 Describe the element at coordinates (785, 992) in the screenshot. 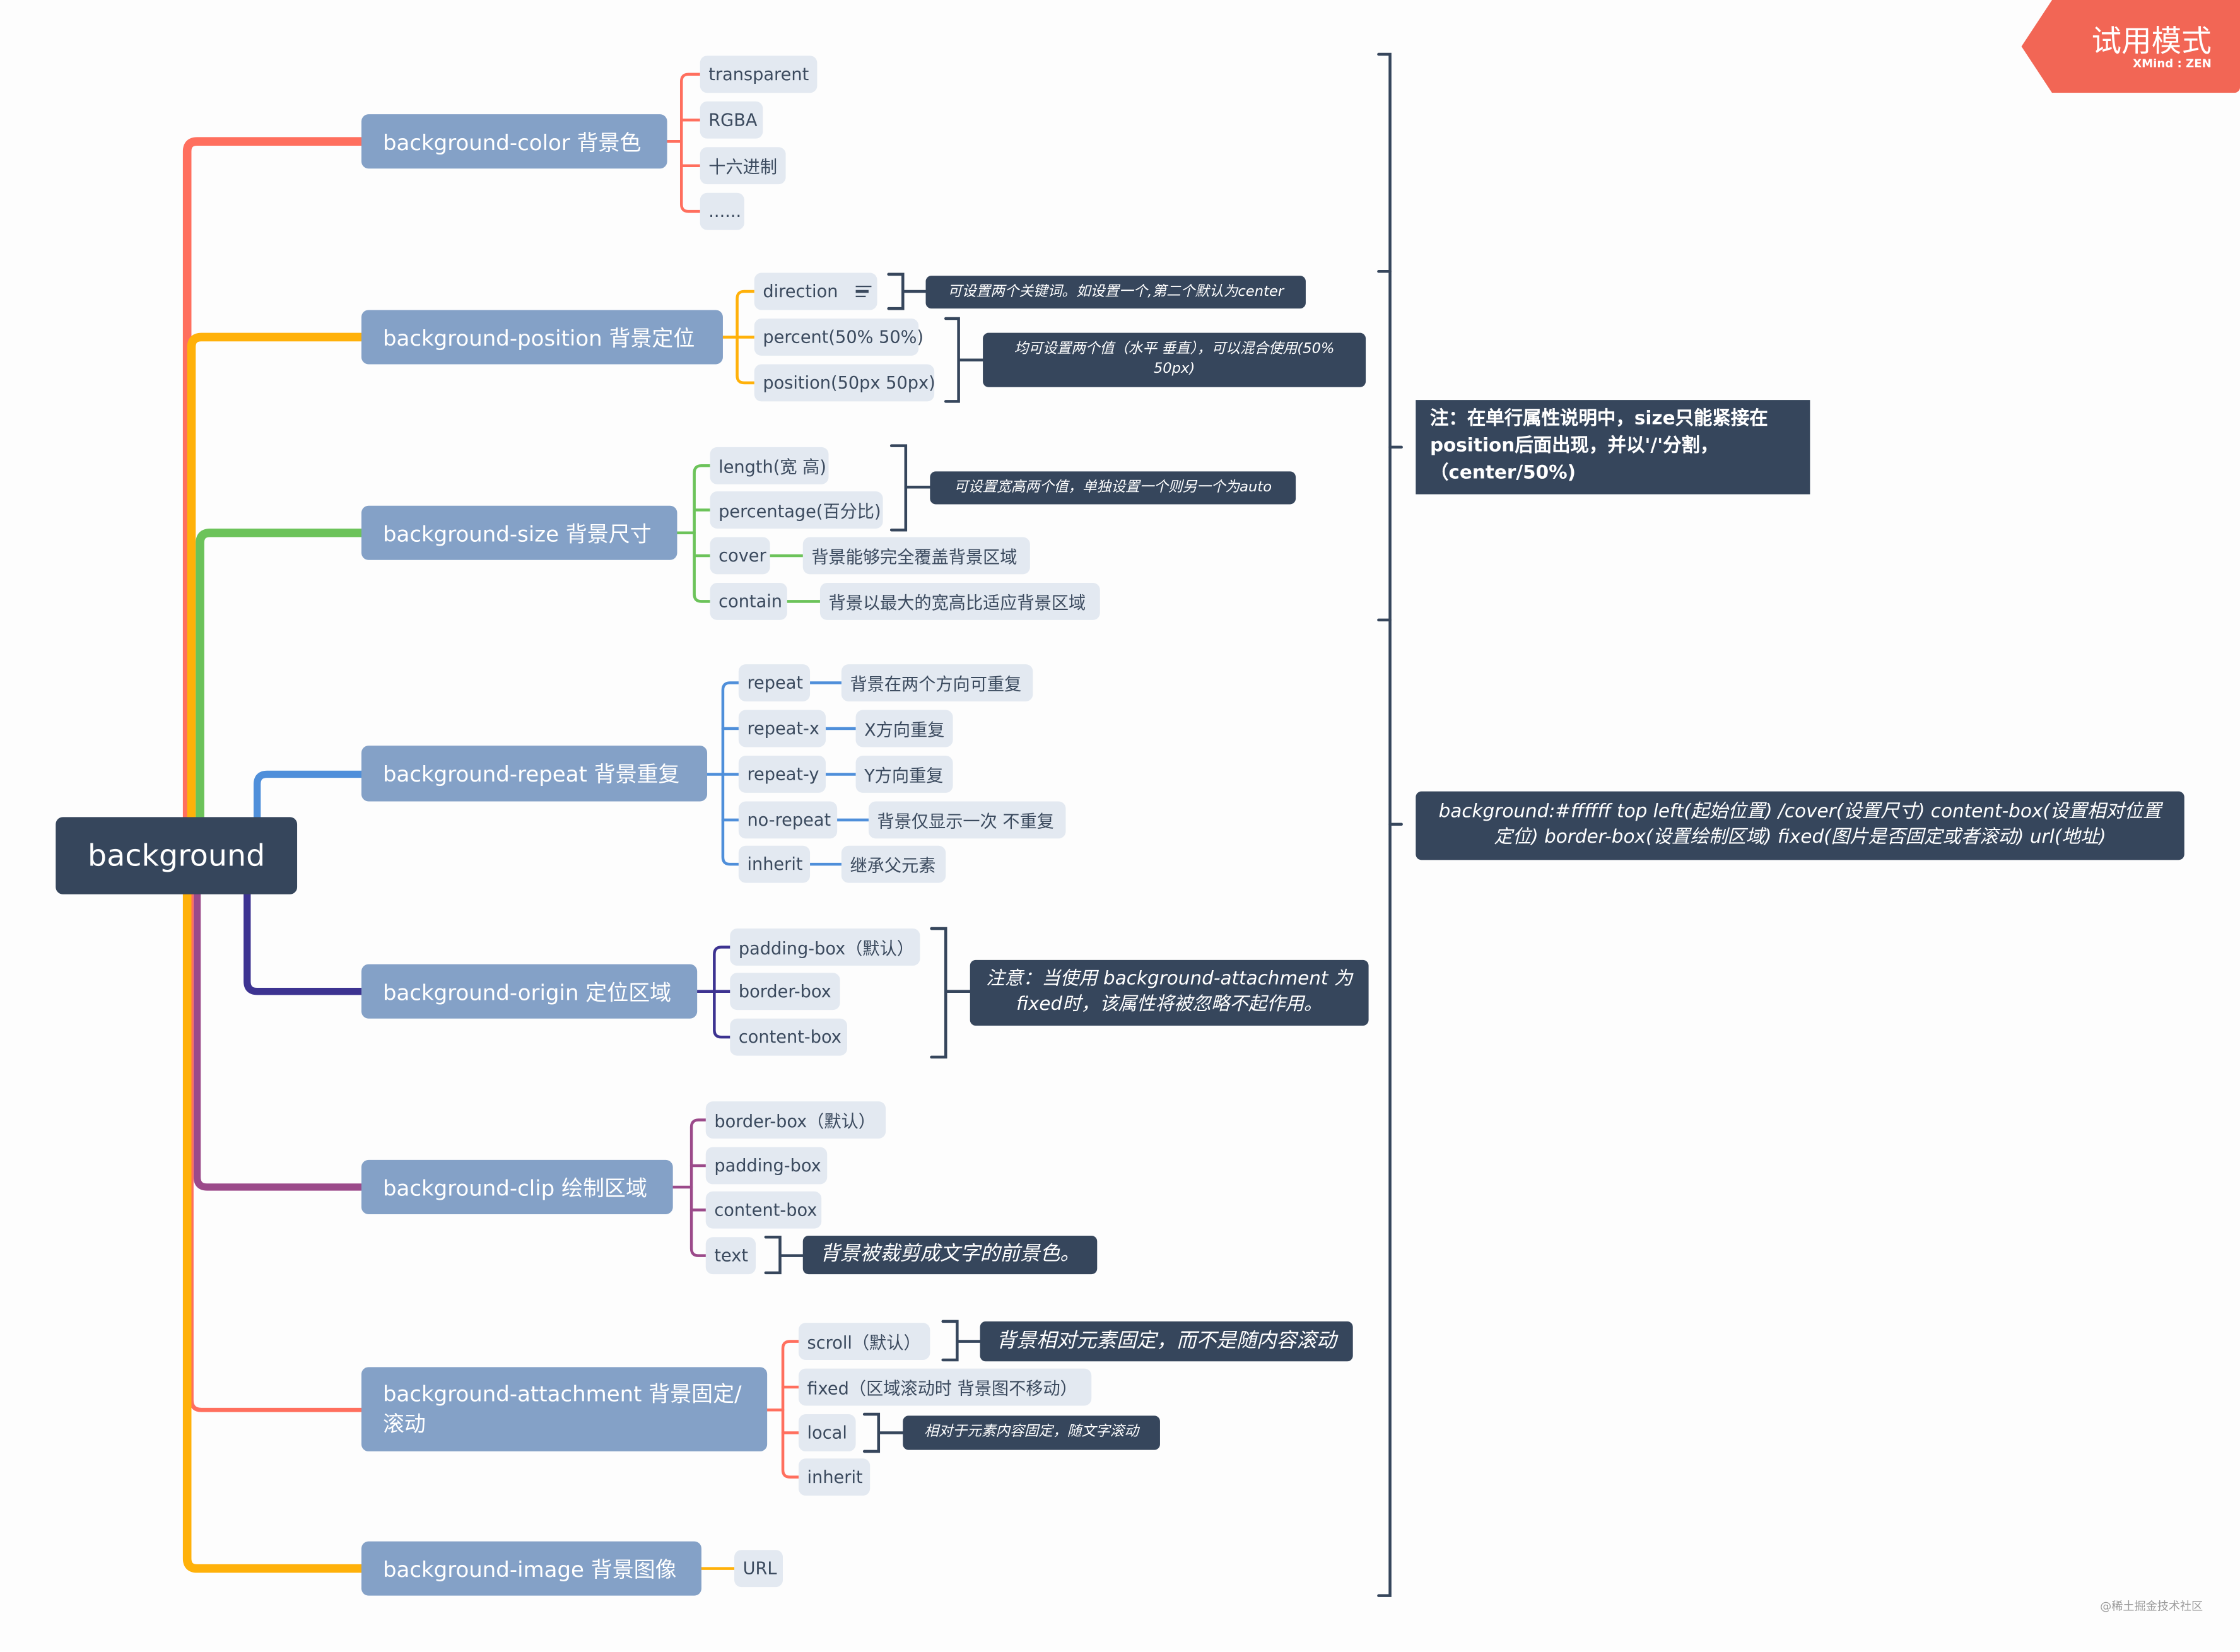

I see `subtopic-origin-border-box: border-box` at that location.